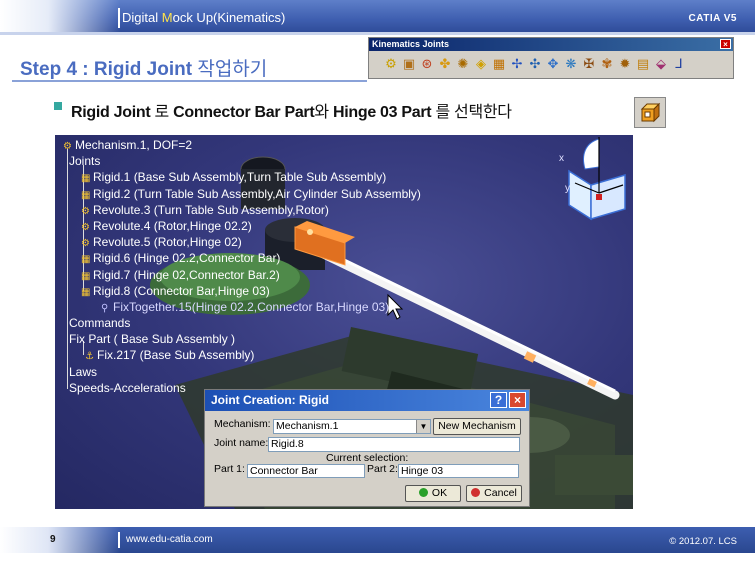 This screenshot has width=755, height=562. Describe the element at coordinates (561, 158) in the screenshot. I see `svg-text: x` at that location.